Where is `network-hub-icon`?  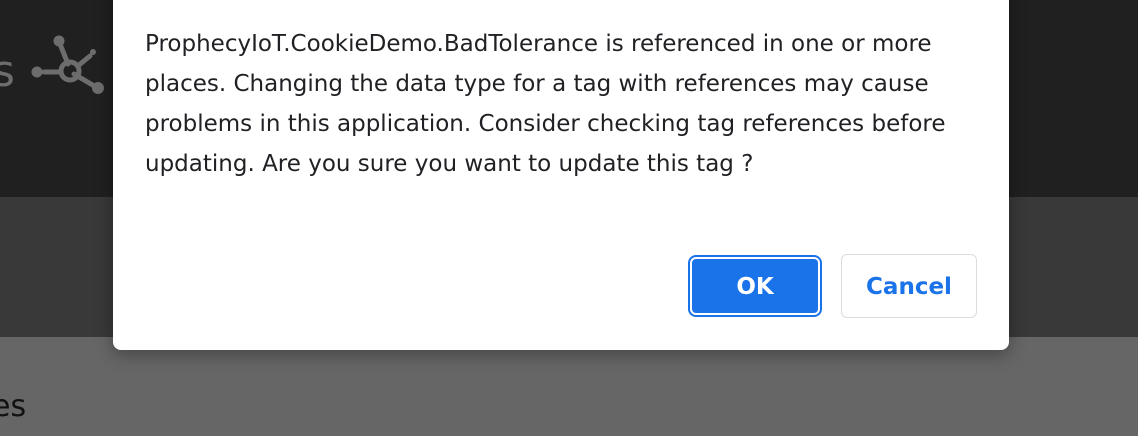 network-hub-icon is located at coordinates (67, 64).